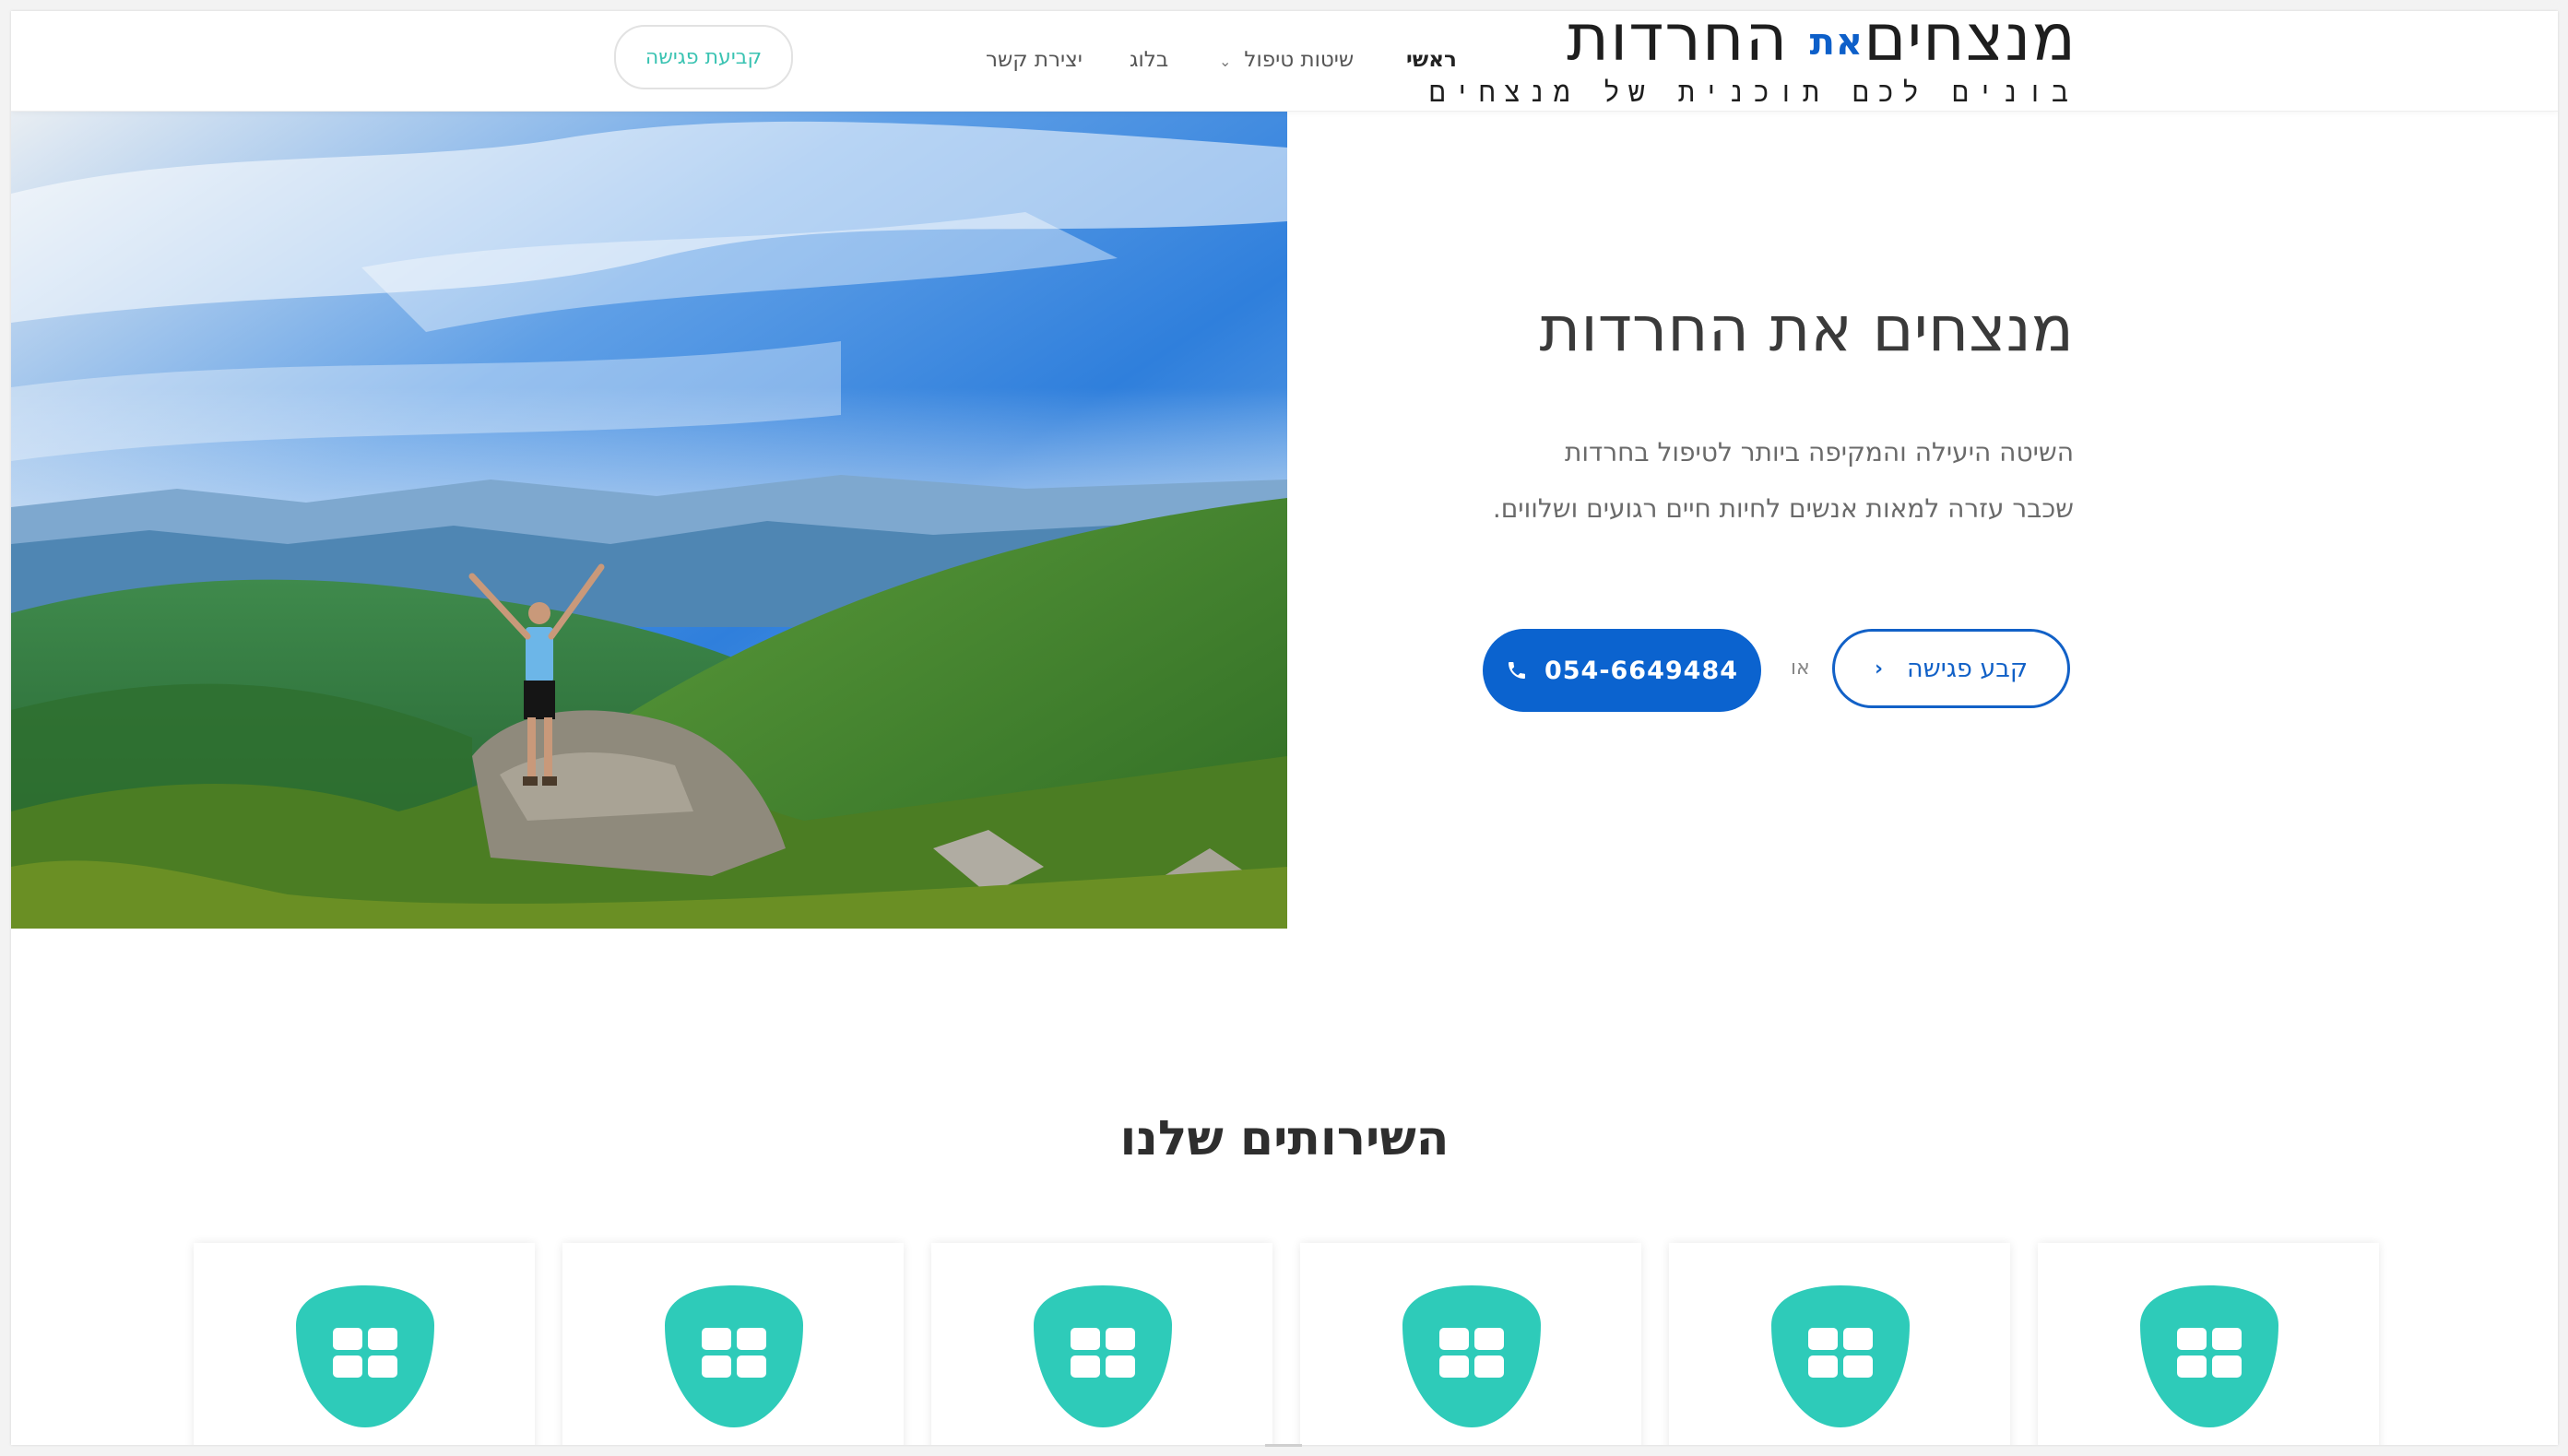  What do you see at coordinates (1801, 668) in the screenshot?
I see `or-separator: או` at bounding box center [1801, 668].